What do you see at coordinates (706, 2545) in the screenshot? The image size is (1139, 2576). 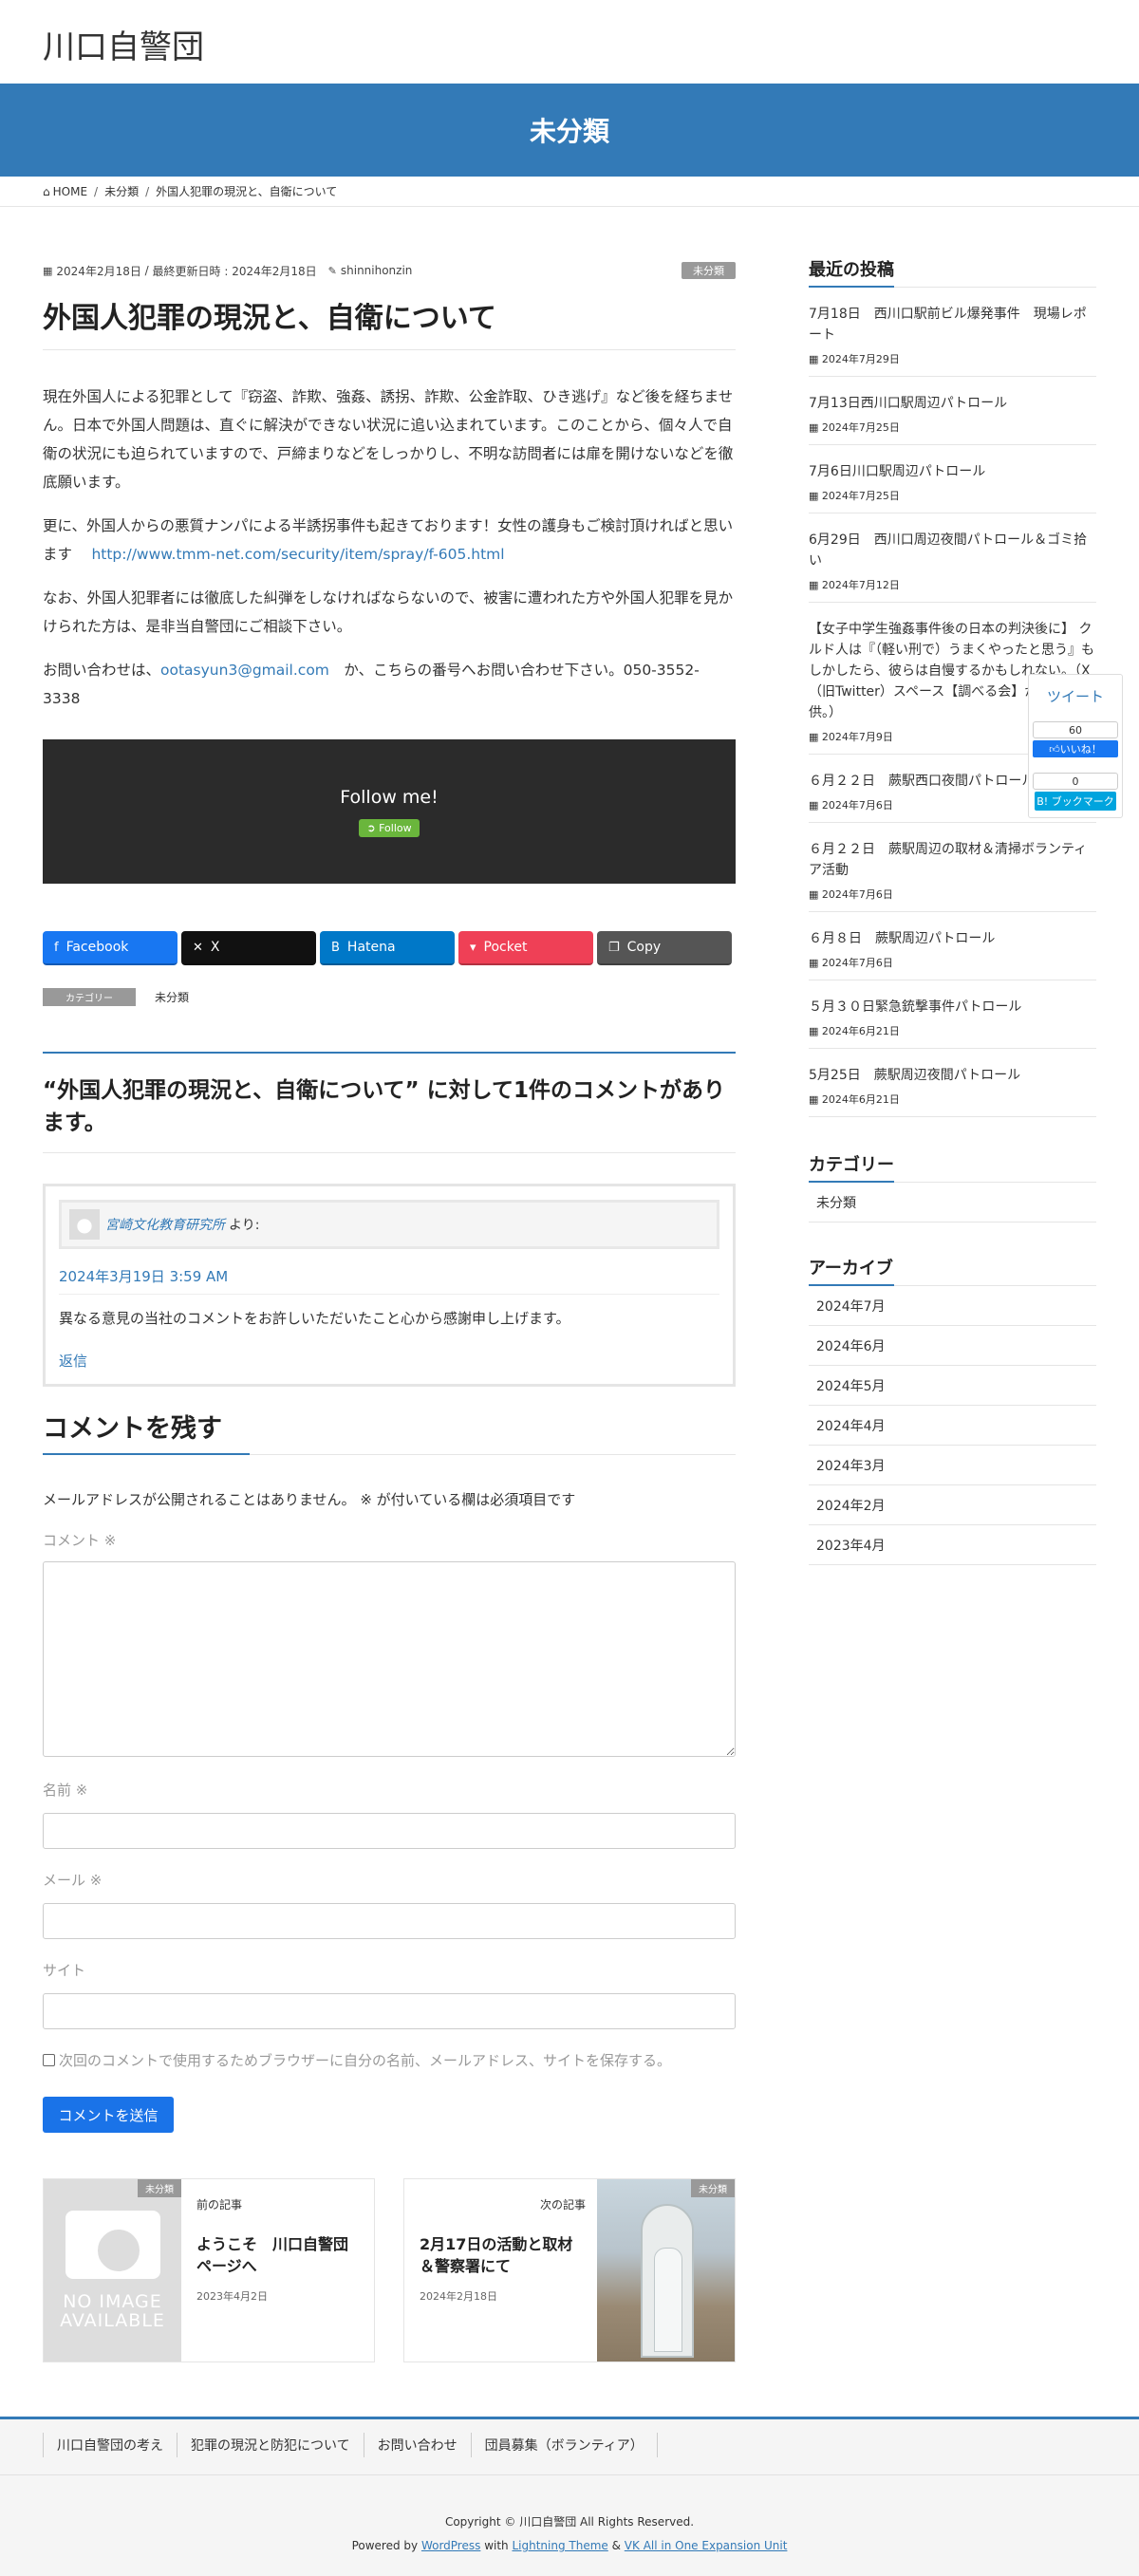 I see `vk-expansion-link: VK All in One Expansion Unit` at bounding box center [706, 2545].